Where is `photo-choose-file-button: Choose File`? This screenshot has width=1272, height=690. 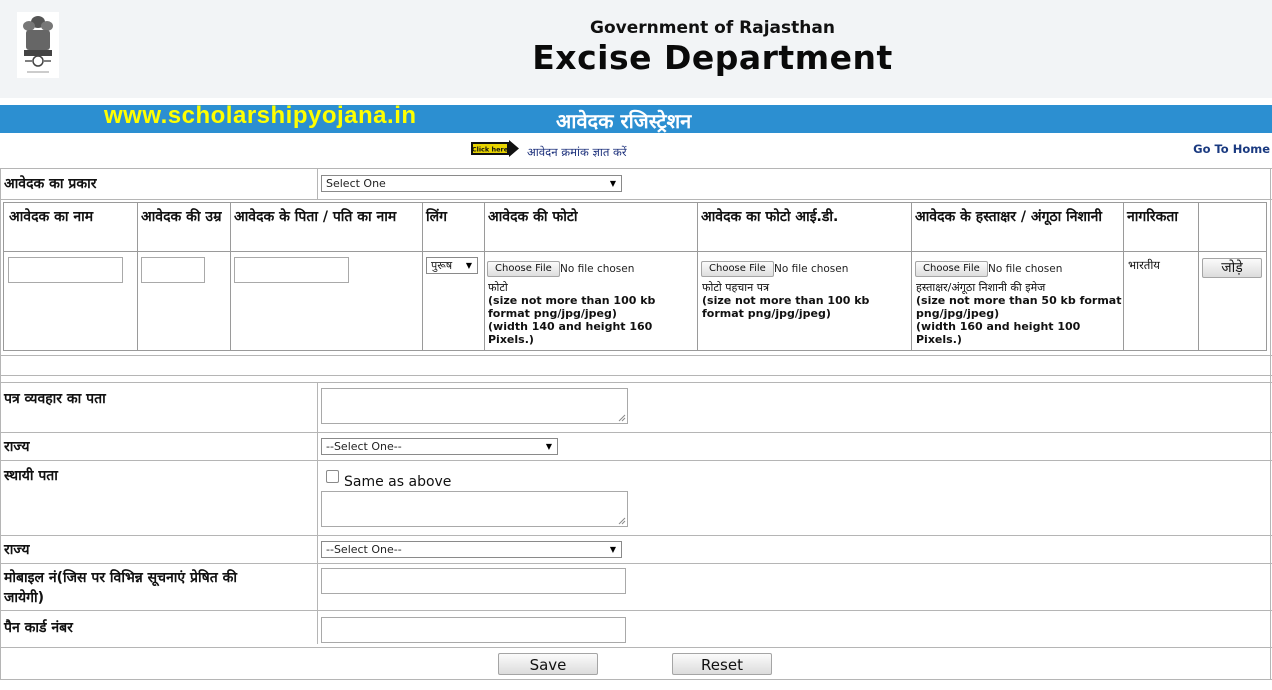
photo-choose-file-button: Choose File is located at coordinates (523, 269).